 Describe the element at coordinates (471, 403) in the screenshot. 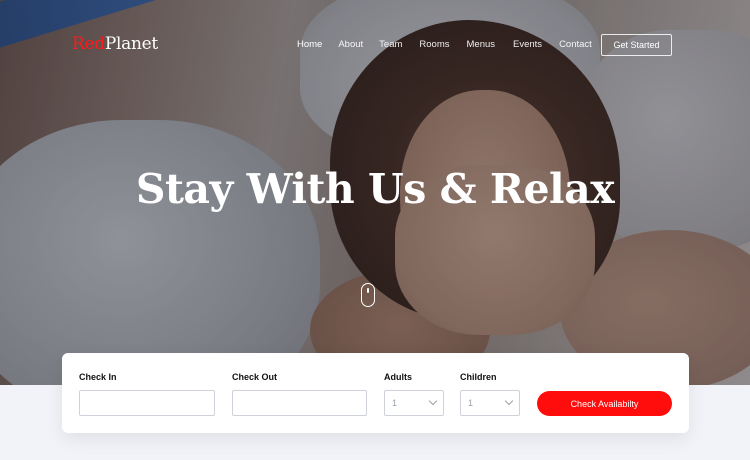

I see `children-value: 1` at that location.